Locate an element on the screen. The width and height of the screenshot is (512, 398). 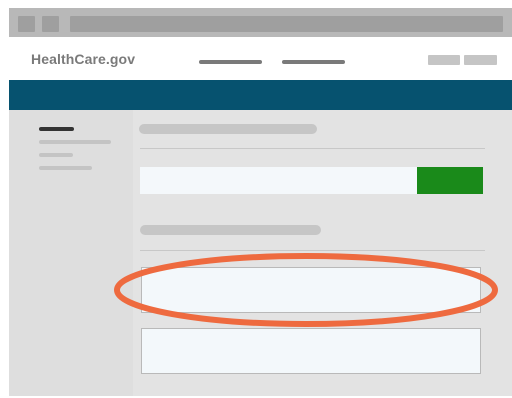
sidebar-item-active is located at coordinates (56, 129).